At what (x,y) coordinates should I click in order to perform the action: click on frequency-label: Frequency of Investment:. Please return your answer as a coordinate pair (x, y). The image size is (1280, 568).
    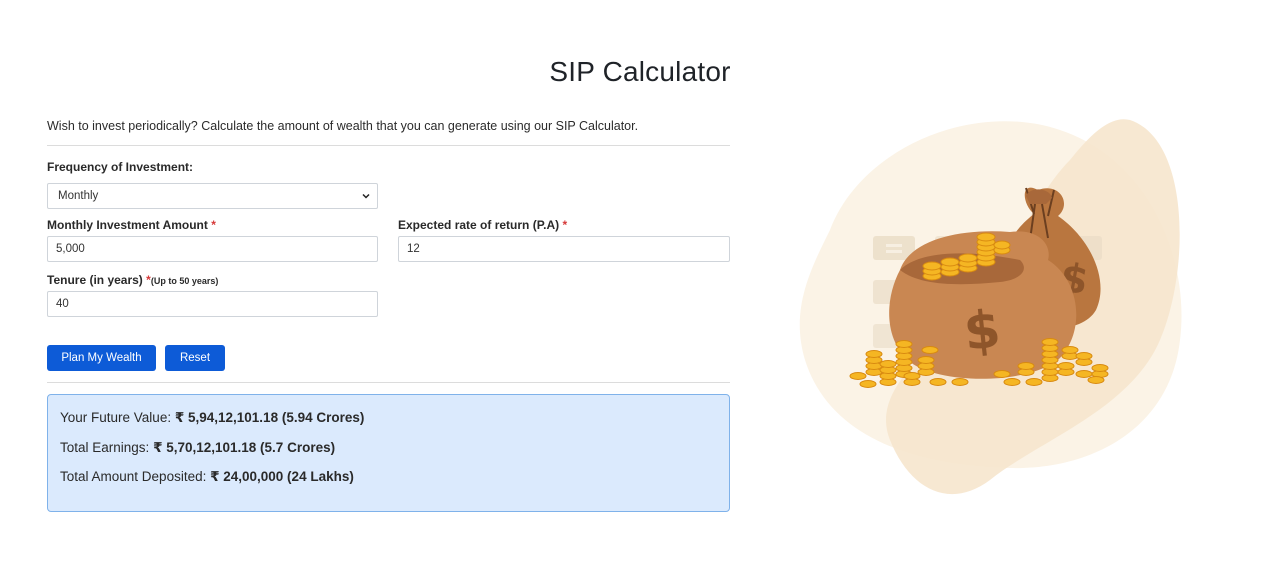
    Looking at the image, I should click on (120, 167).